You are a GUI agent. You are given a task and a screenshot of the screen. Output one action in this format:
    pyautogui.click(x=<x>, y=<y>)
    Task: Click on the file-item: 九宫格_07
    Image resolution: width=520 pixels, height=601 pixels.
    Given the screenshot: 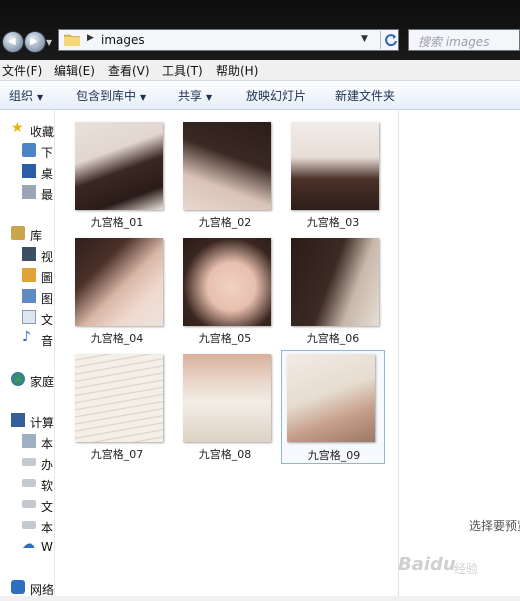 What is the action you would take?
    pyautogui.click(x=117, y=408)
    